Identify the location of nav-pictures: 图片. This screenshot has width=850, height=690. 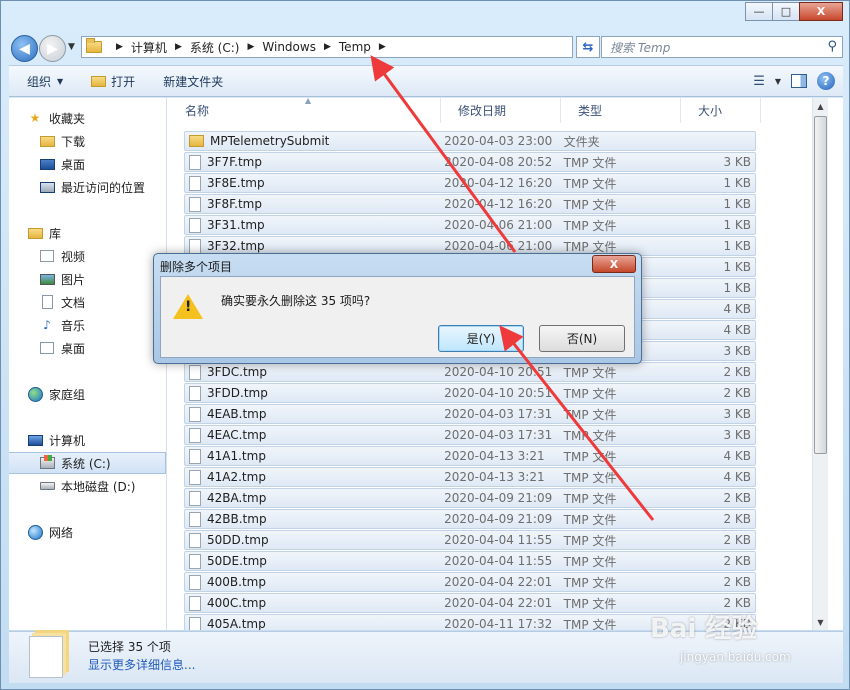
(102, 279).